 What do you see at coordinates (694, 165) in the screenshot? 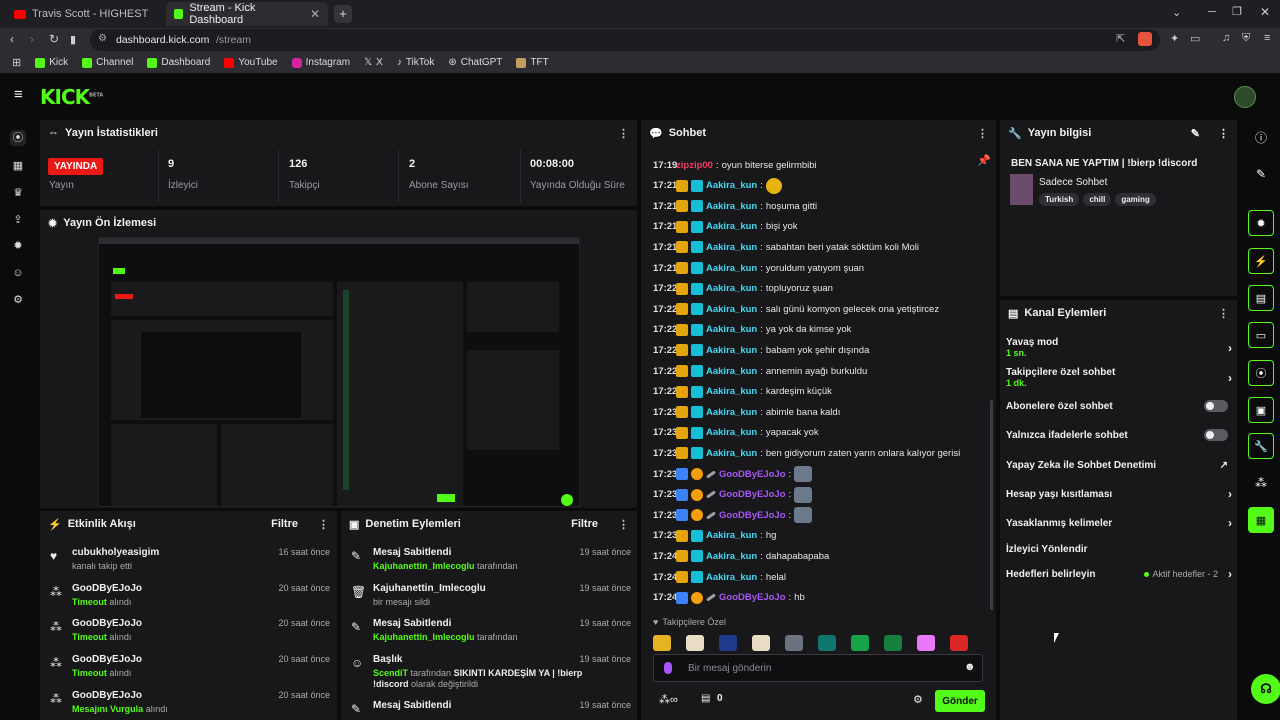
I see `message-username: zipzip00` at bounding box center [694, 165].